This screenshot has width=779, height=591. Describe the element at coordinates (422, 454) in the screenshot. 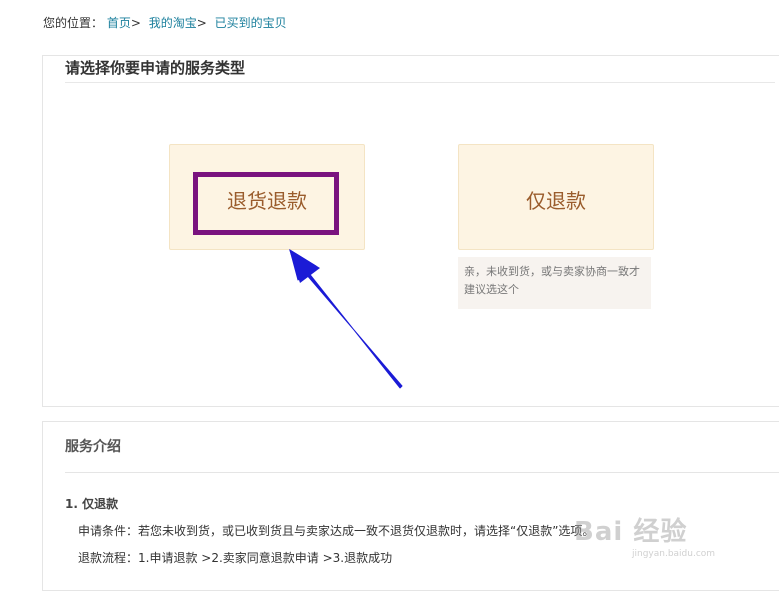

I see `service-intro-title: 服务介绍` at that location.